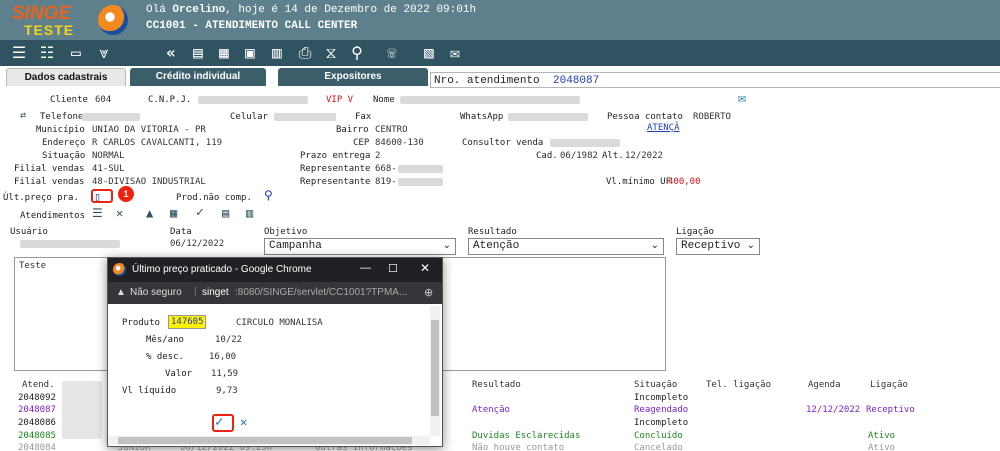 This screenshot has height=451, width=1000. I want to click on situacao-value: NORMAL, so click(108, 156).